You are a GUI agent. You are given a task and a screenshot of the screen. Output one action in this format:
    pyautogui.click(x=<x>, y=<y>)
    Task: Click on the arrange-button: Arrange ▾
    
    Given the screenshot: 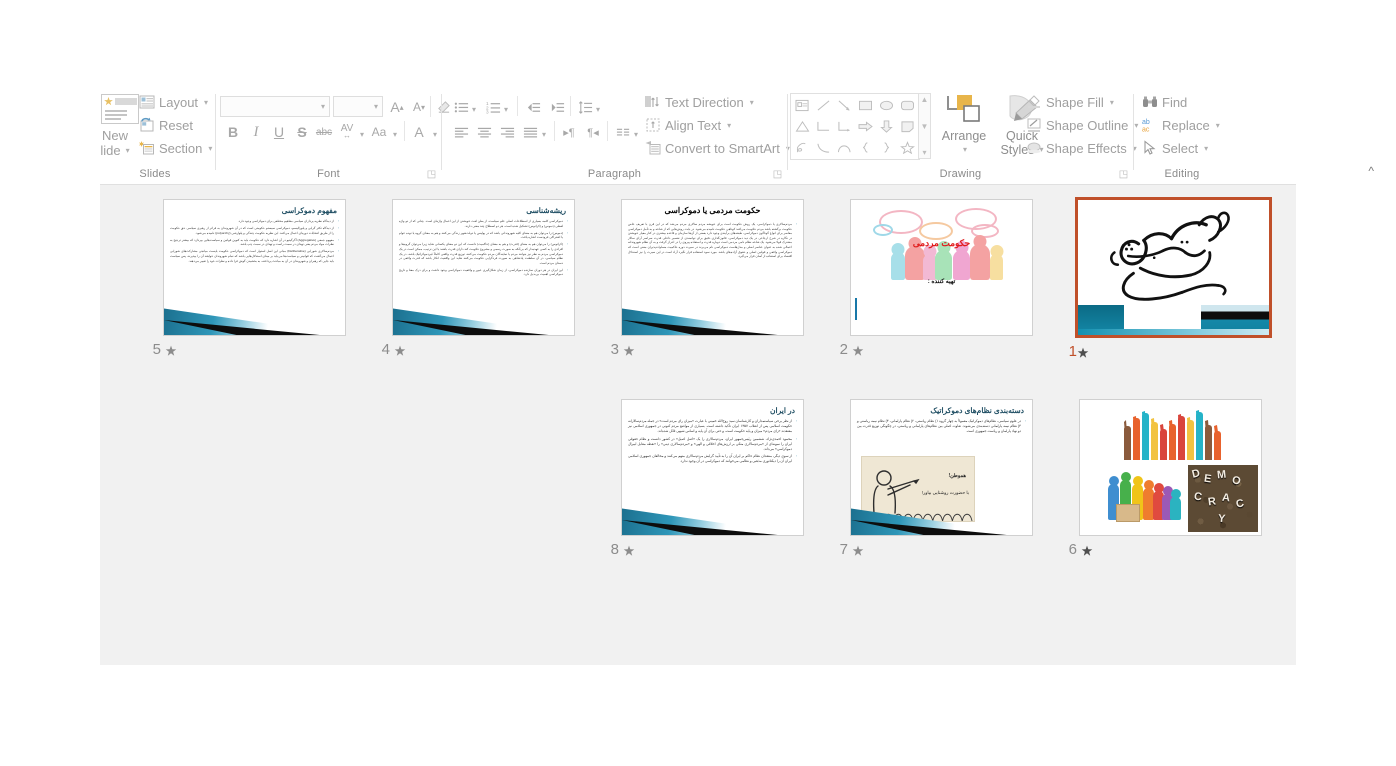 What is the action you would take?
    pyautogui.click(x=964, y=124)
    